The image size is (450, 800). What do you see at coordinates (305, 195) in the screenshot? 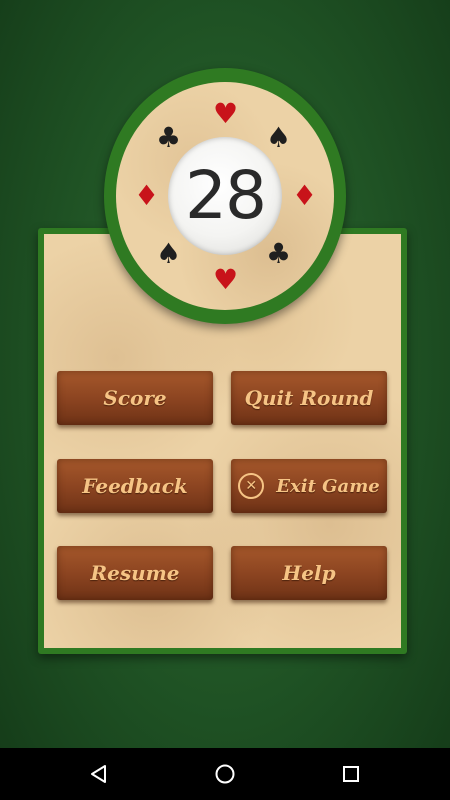
I see `diamond-right-icon: ♦` at bounding box center [305, 195].